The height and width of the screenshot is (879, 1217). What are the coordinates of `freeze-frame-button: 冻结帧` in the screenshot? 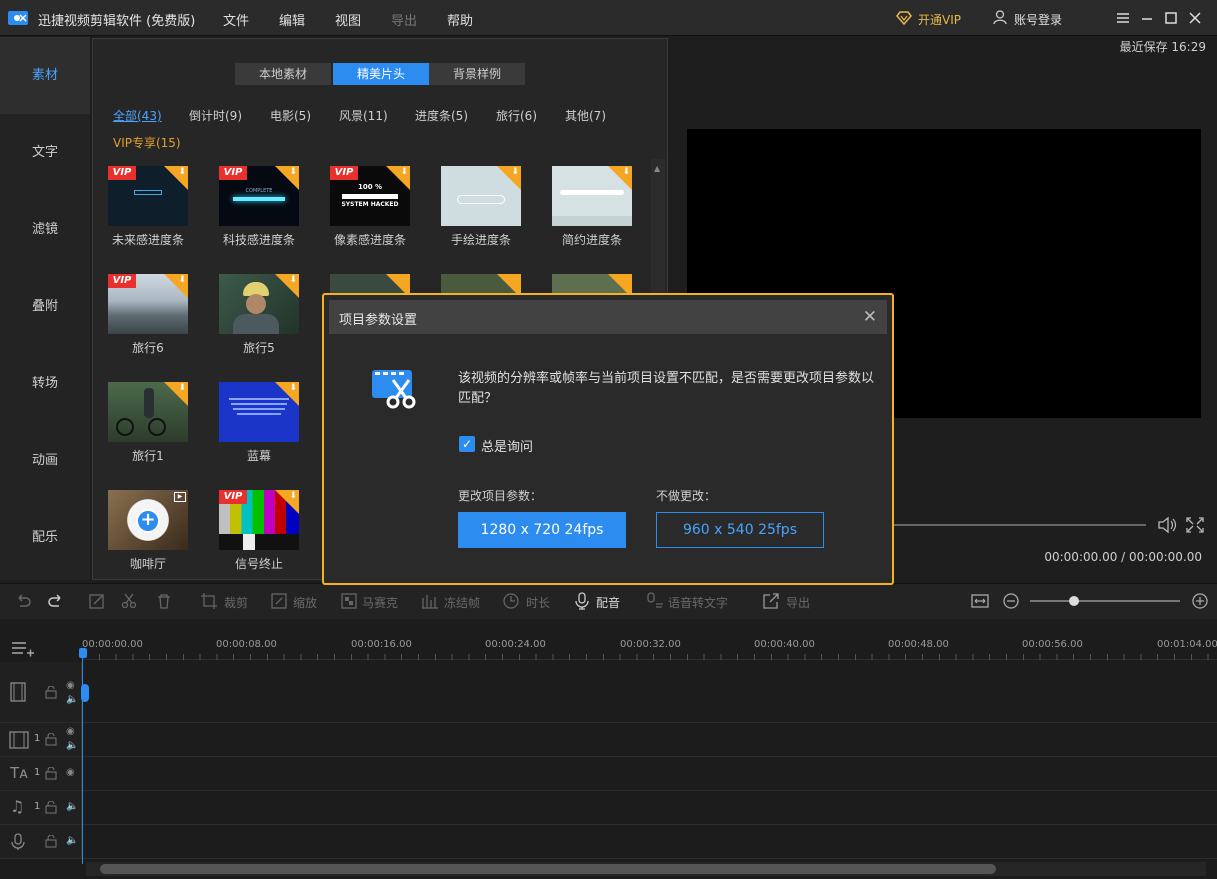 It's located at (462, 602).